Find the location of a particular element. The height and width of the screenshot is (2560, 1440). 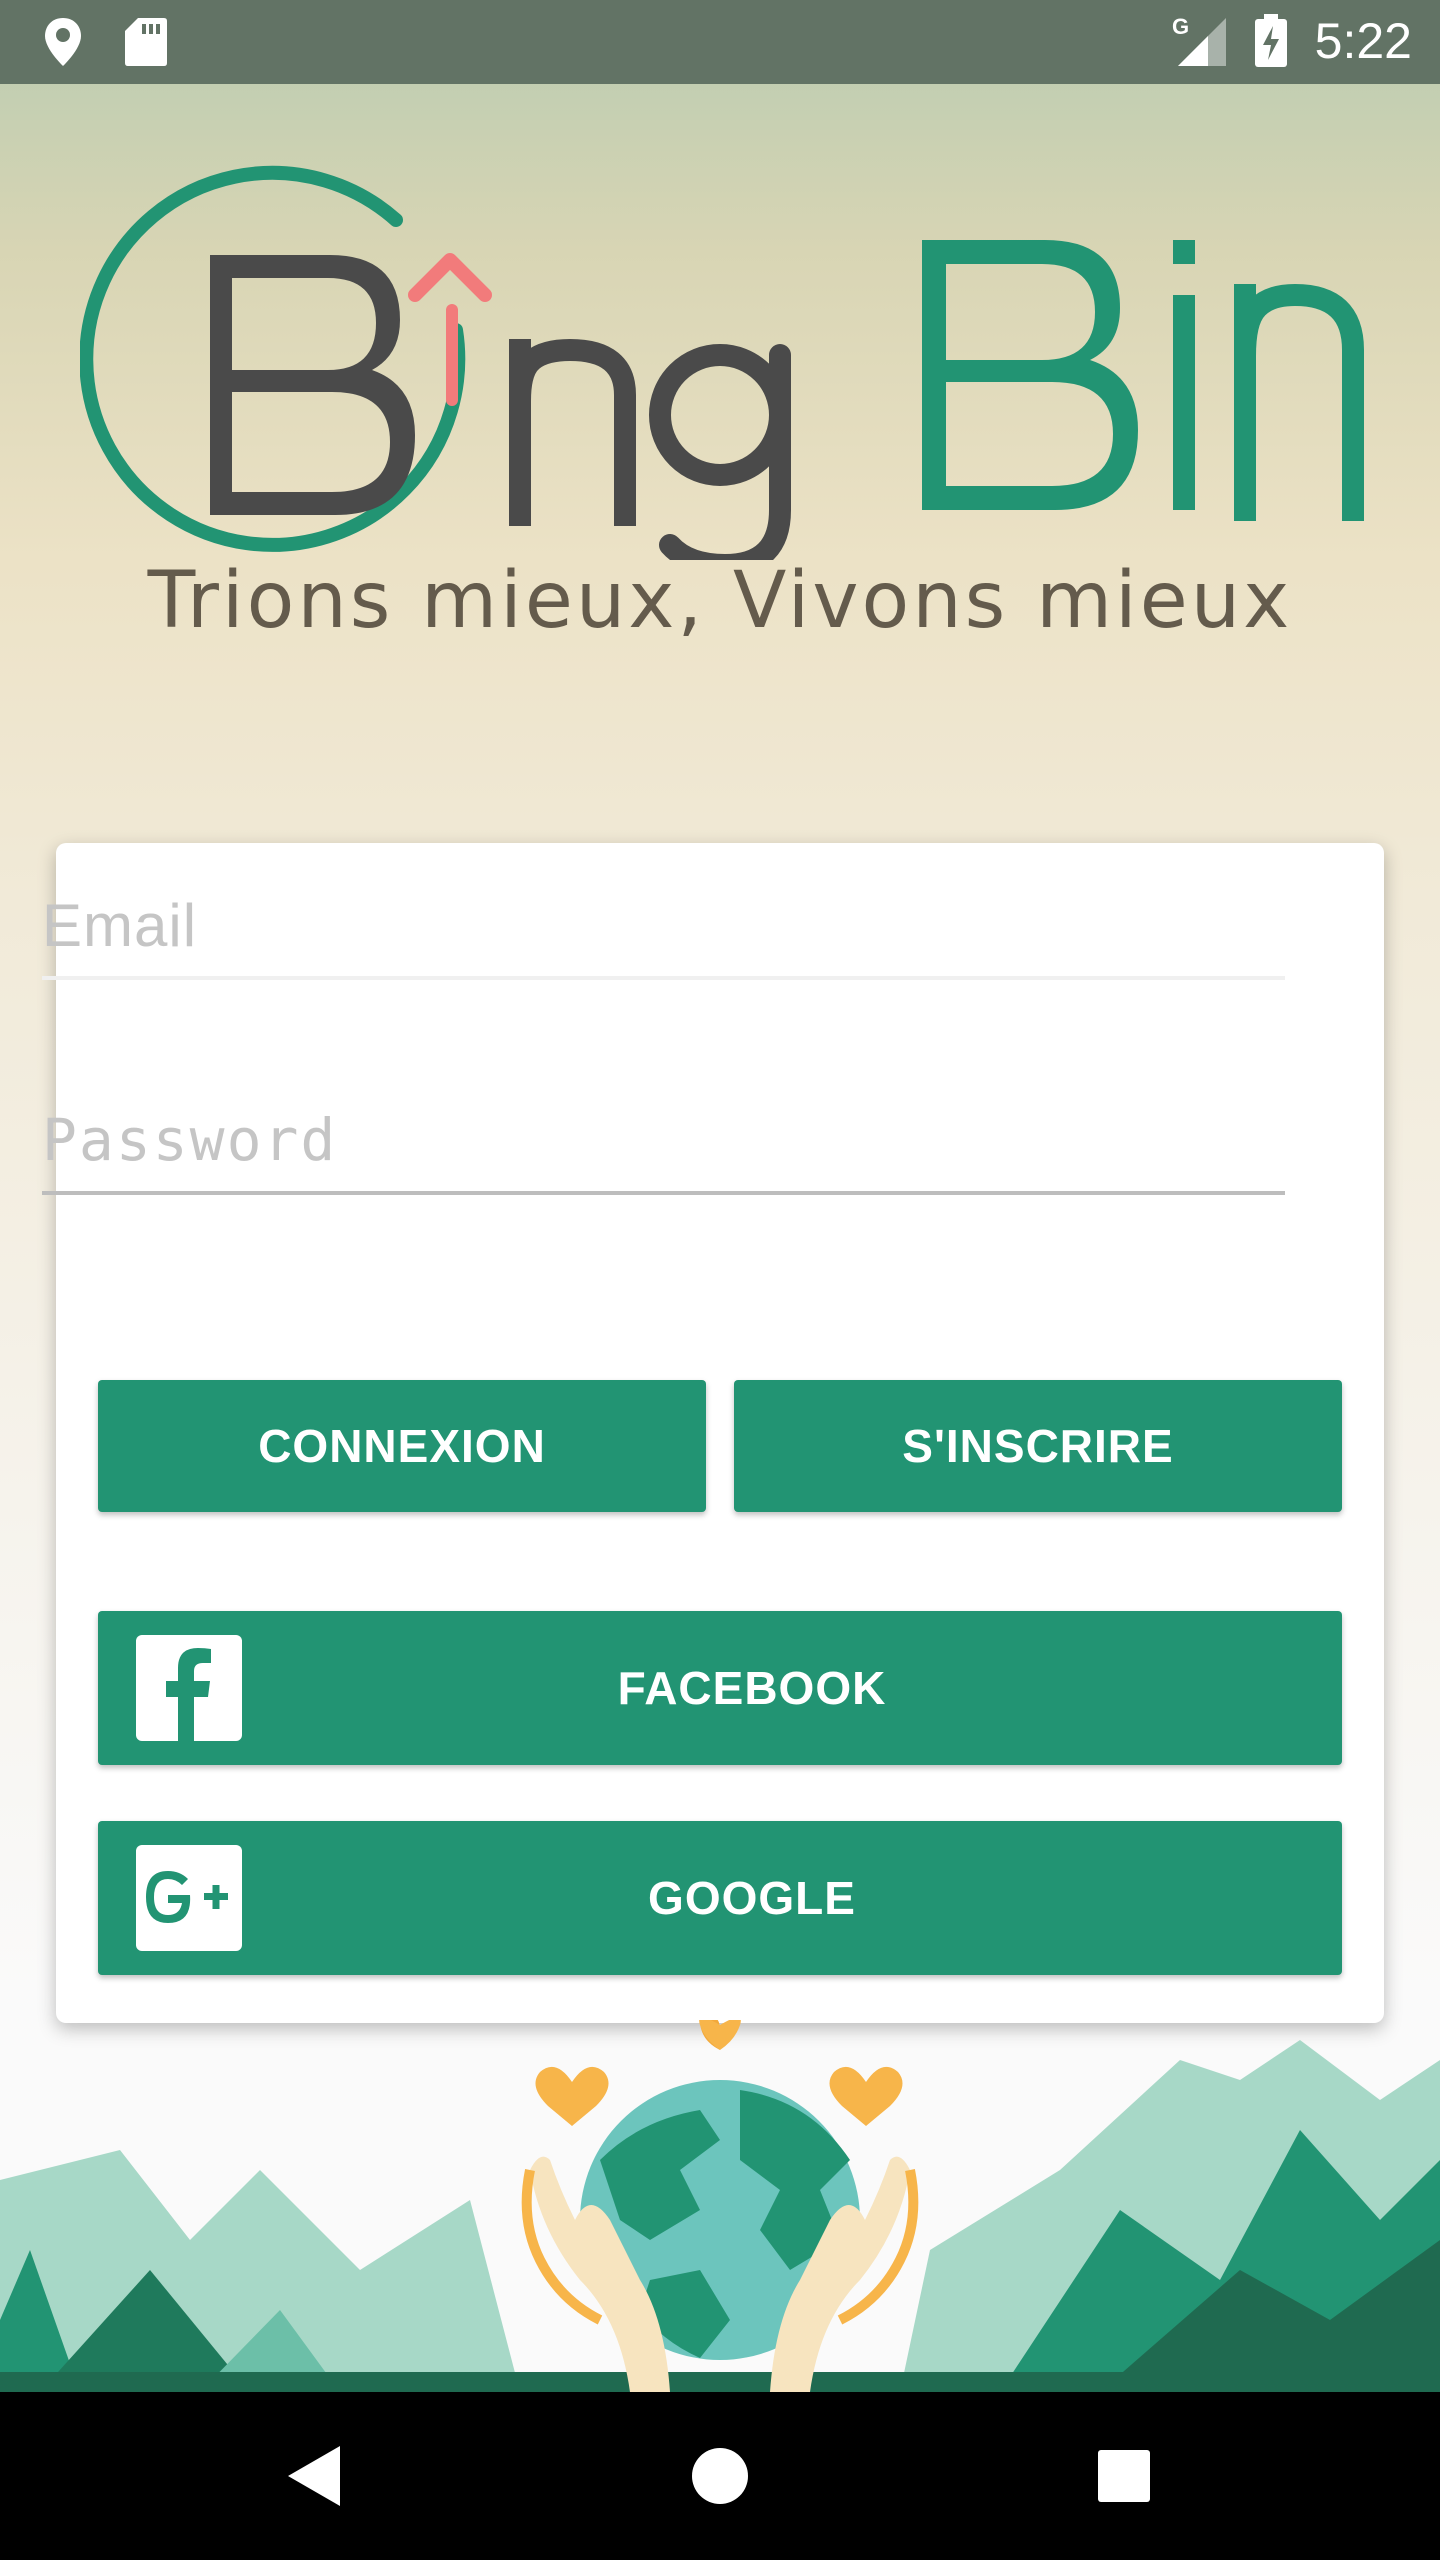

status-bar: G 5:22 is located at coordinates (720, 42).